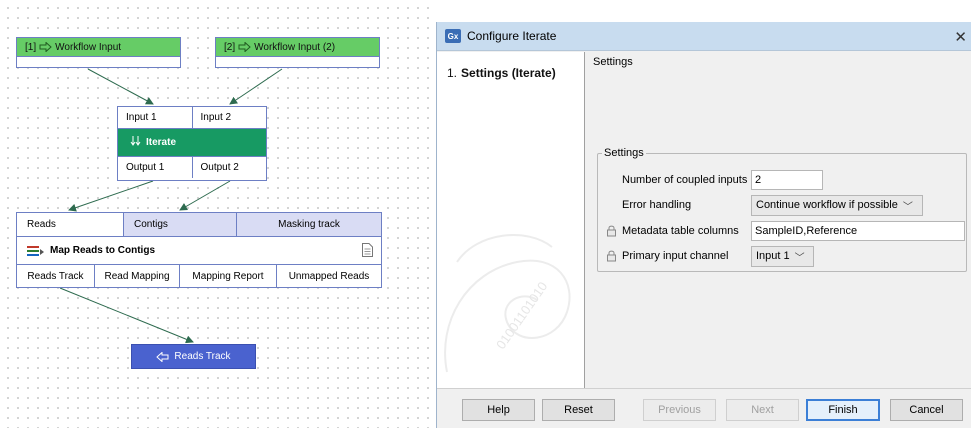 The height and width of the screenshot is (428, 971). What do you see at coordinates (88, 47) in the screenshot?
I see `workflow-input-1-label: Workflow Input` at bounding box center [88, 47].